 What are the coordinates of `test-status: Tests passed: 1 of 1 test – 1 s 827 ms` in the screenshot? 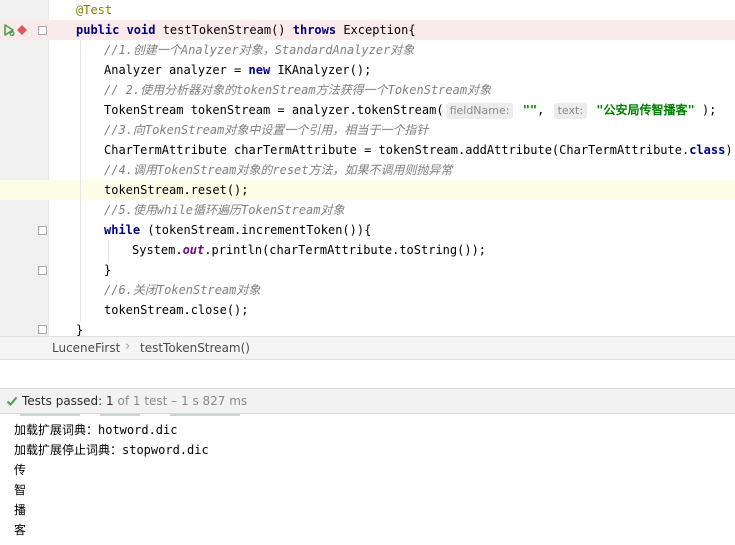 It's located at (134, 401).